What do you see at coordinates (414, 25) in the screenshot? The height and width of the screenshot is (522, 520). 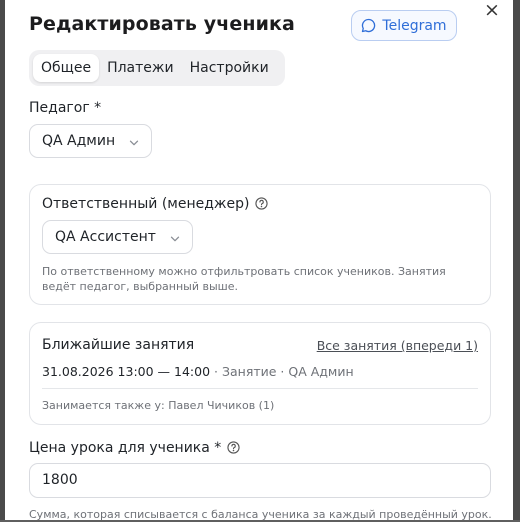 I see `telegram-button-label: Telegram` at bounding box center [414, 25].